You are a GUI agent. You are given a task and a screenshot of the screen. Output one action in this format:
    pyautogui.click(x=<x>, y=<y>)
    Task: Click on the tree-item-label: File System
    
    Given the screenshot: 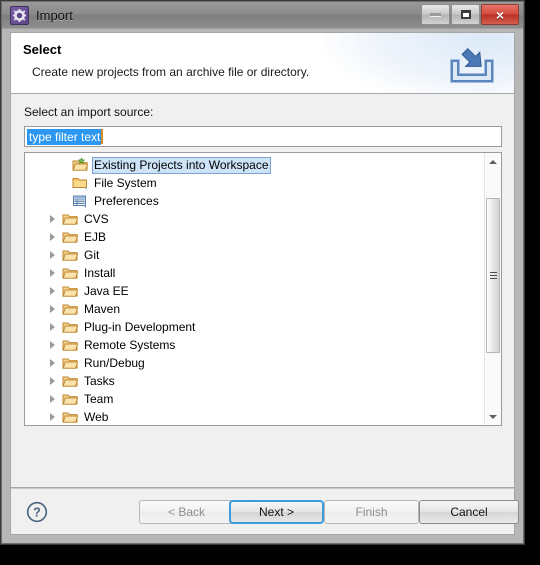 What is the action you would take?
    pyautogui.click(x=125, y=182)
    